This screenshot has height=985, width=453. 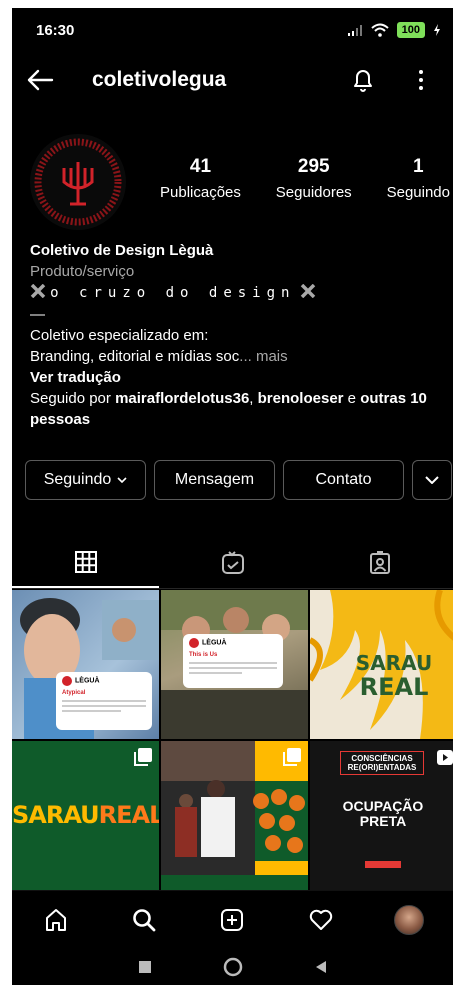 I want to click on post-tile: SARAU REAL, so click(x=381, y=664).